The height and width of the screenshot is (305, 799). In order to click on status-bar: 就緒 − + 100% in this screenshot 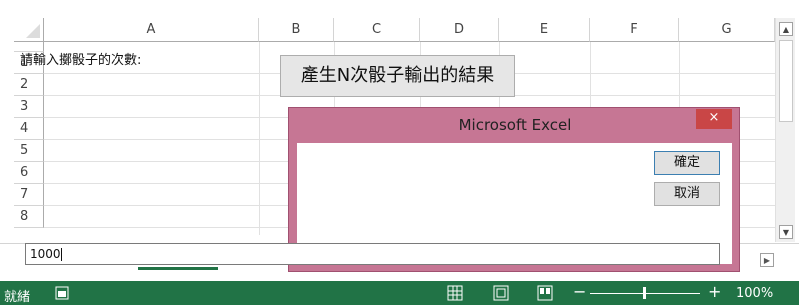, I will do `click(399, 293)`.